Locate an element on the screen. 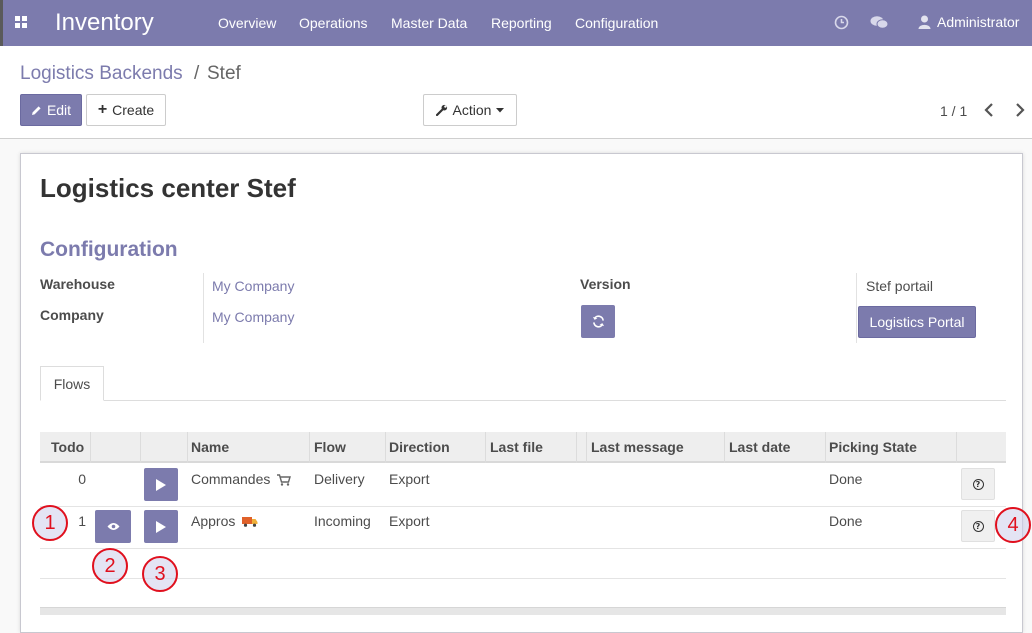 This screenshot has height=633, width=1032. cart-icon is located at coordinates (284, 480).